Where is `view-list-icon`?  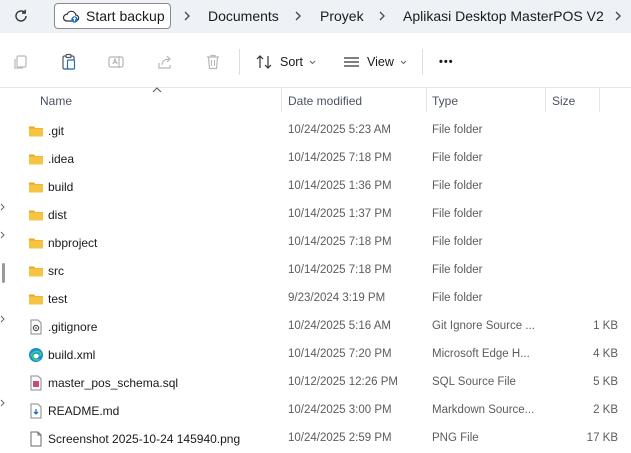
view-list-icon is located at coordinates (351, 62).